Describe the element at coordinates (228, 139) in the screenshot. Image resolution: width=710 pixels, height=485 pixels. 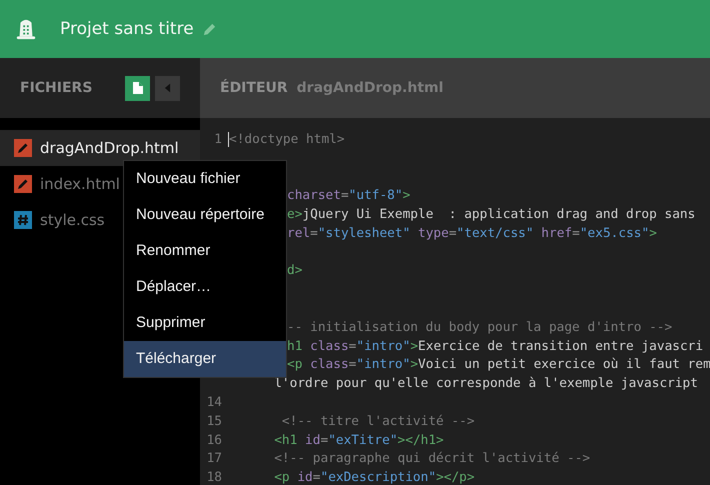
I see `text-cursor` at that location.